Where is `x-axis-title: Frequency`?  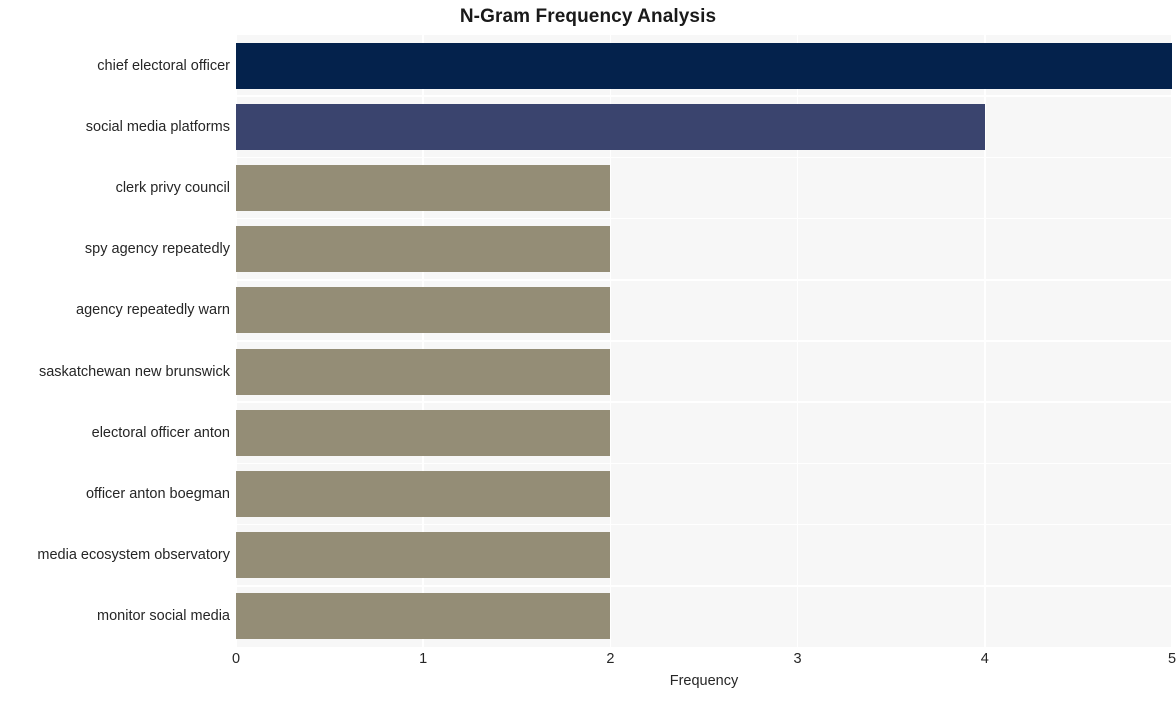
x-axis-title: Frequency is located at coordinates (704, 681).